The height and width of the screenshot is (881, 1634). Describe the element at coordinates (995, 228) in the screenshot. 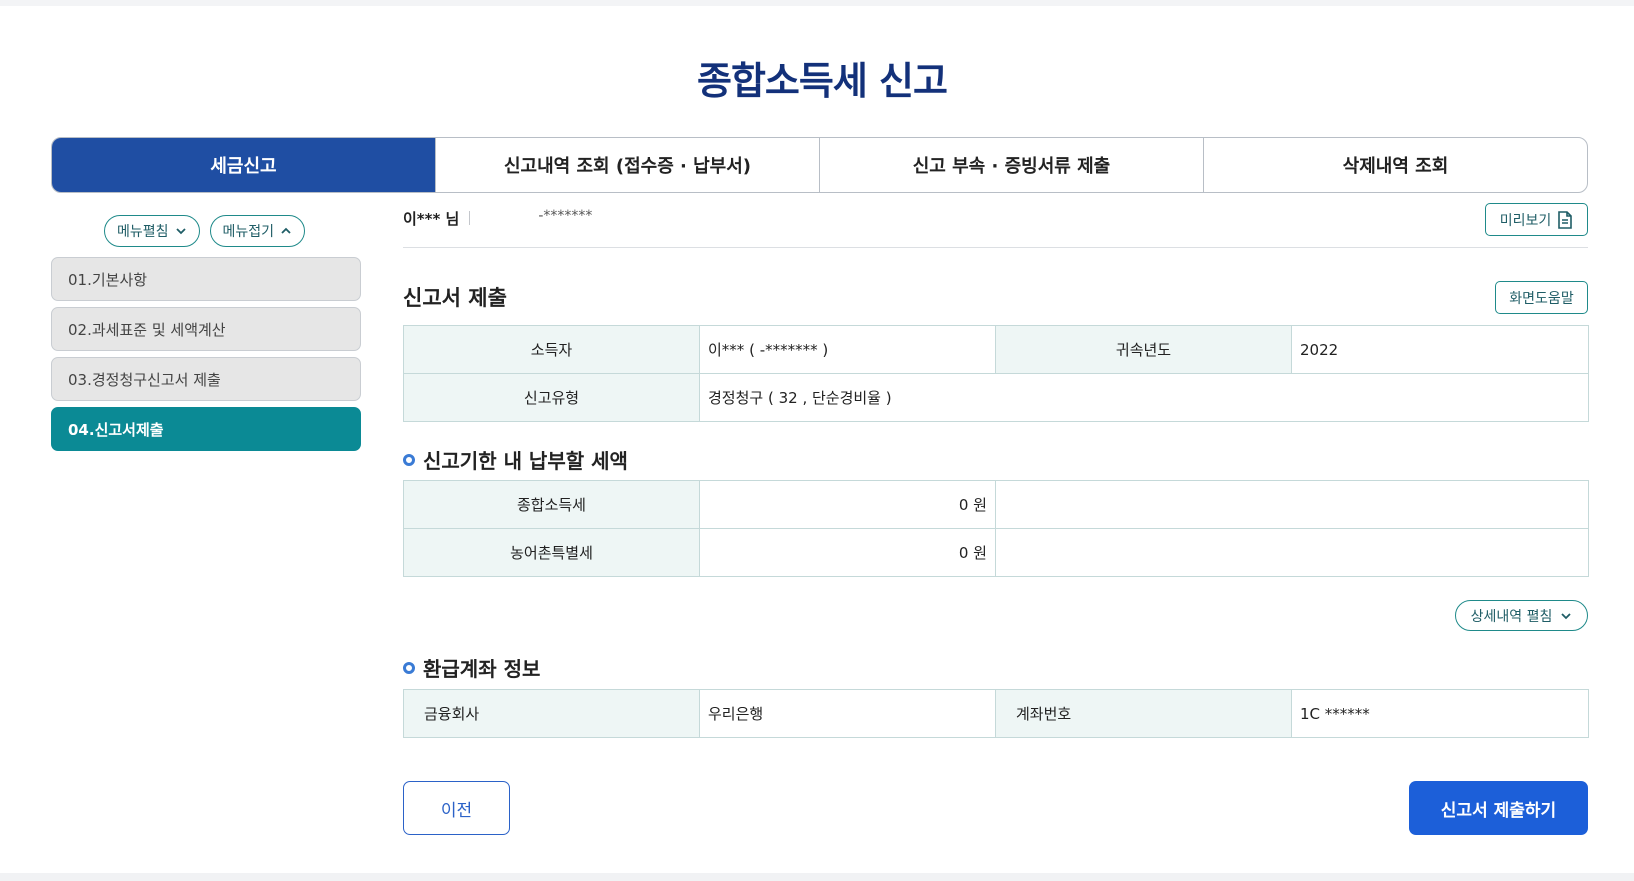

I see `user-info-bar: 이*** 님 -*******` at that location.